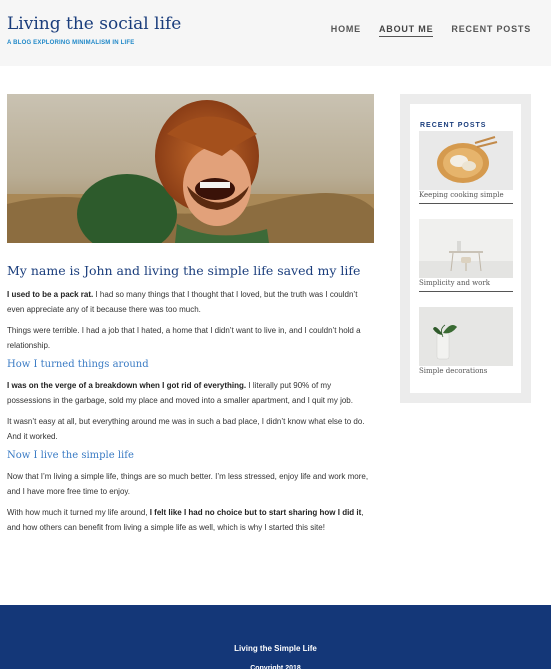 This screenshot has width=551, height=672. Describe the element at coordinates (346, 30) in the screenshot. I see `nav-home: HOME` at that location.